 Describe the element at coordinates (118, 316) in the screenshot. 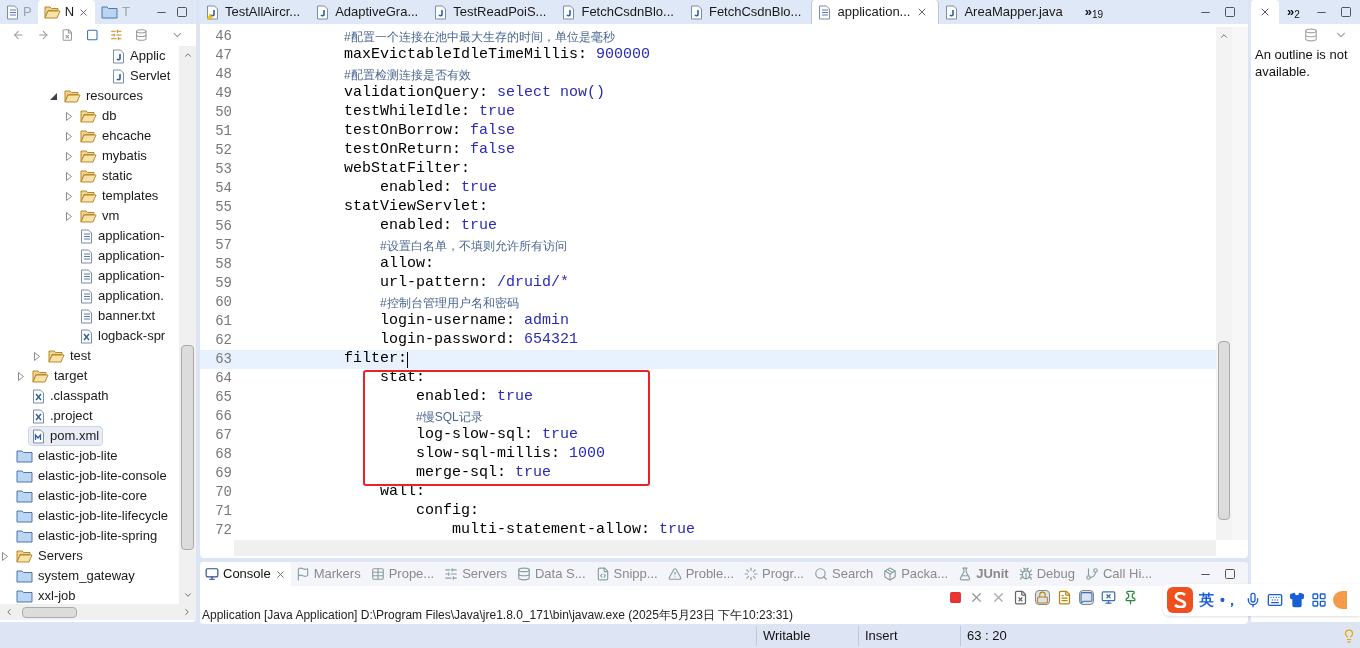

I see `tree-item: banner.txt` at that location.